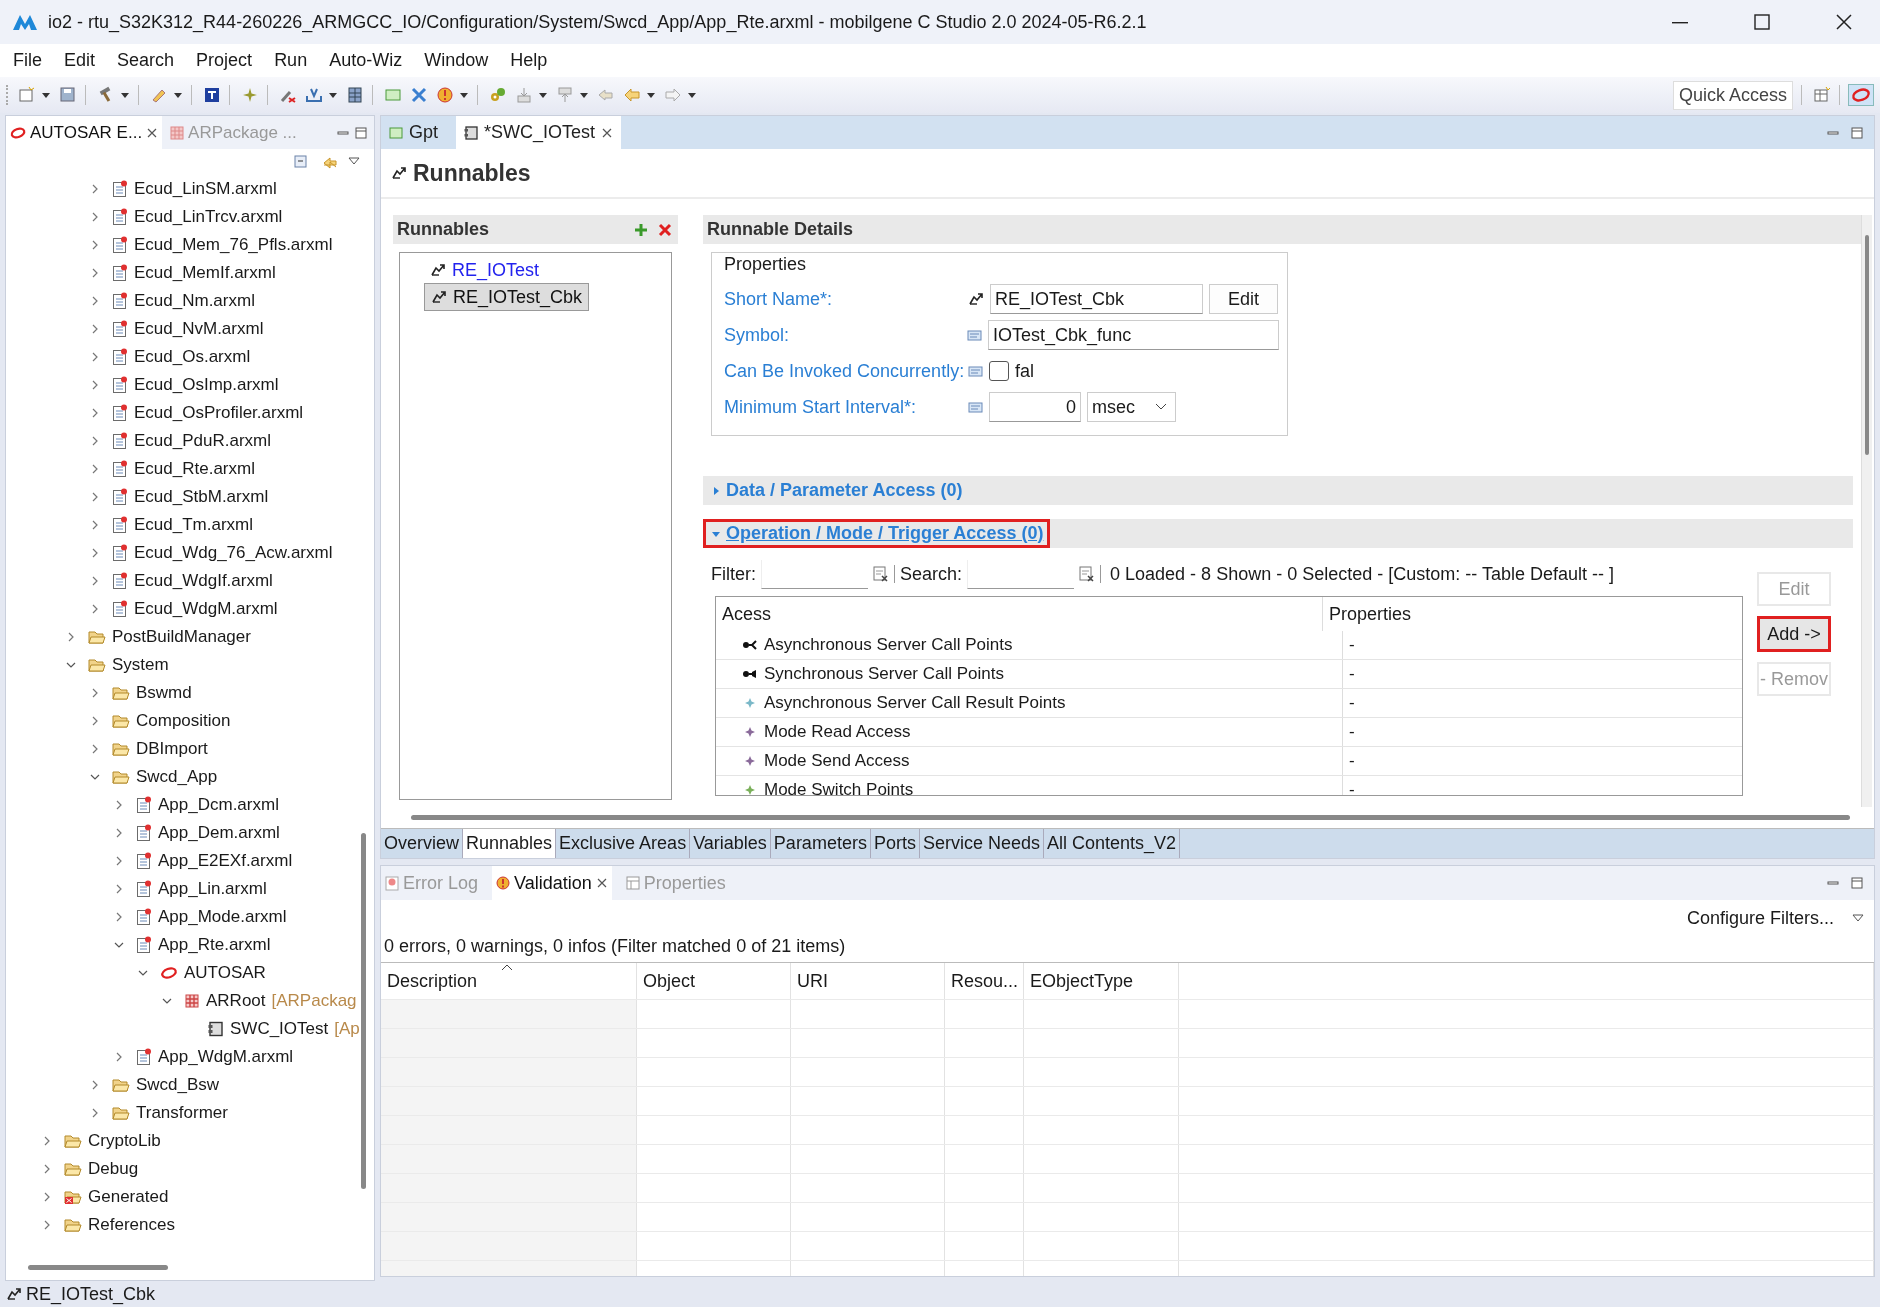  What do you see at coordinates (456, 60) in the screenshot?
I see `menu-item: Window` at bounding box center [456, 60].